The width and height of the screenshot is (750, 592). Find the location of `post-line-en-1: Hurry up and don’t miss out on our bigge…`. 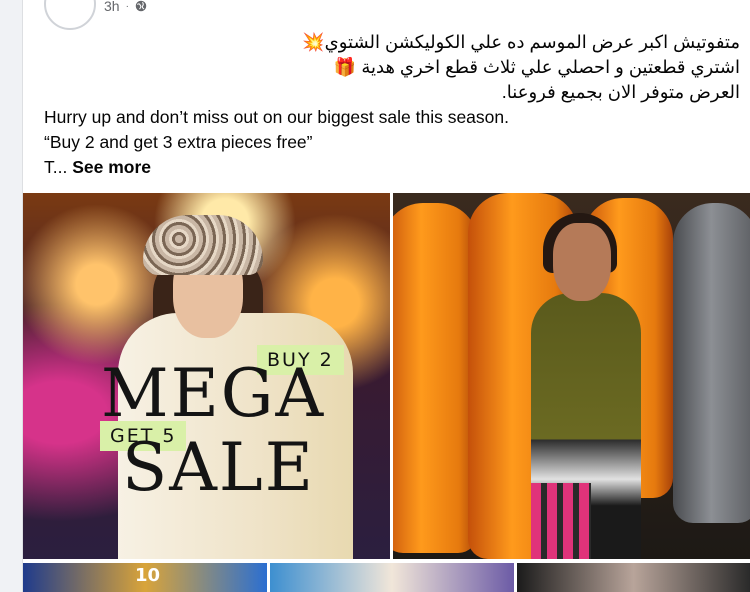

post-line-en-1: Hurry up and don’t miss out on our bigge… is located at coordinates (276, 117).